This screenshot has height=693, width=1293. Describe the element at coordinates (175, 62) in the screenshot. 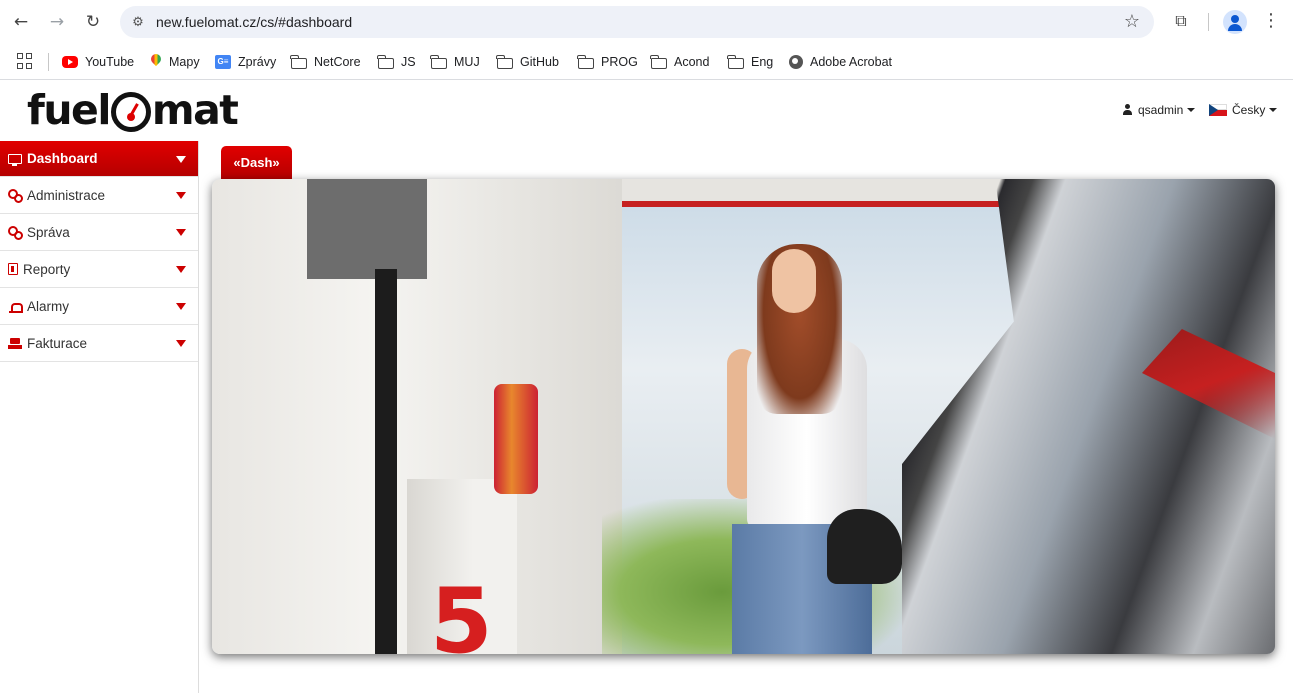

I see `bookmark-mapy: Mapy` at that location.